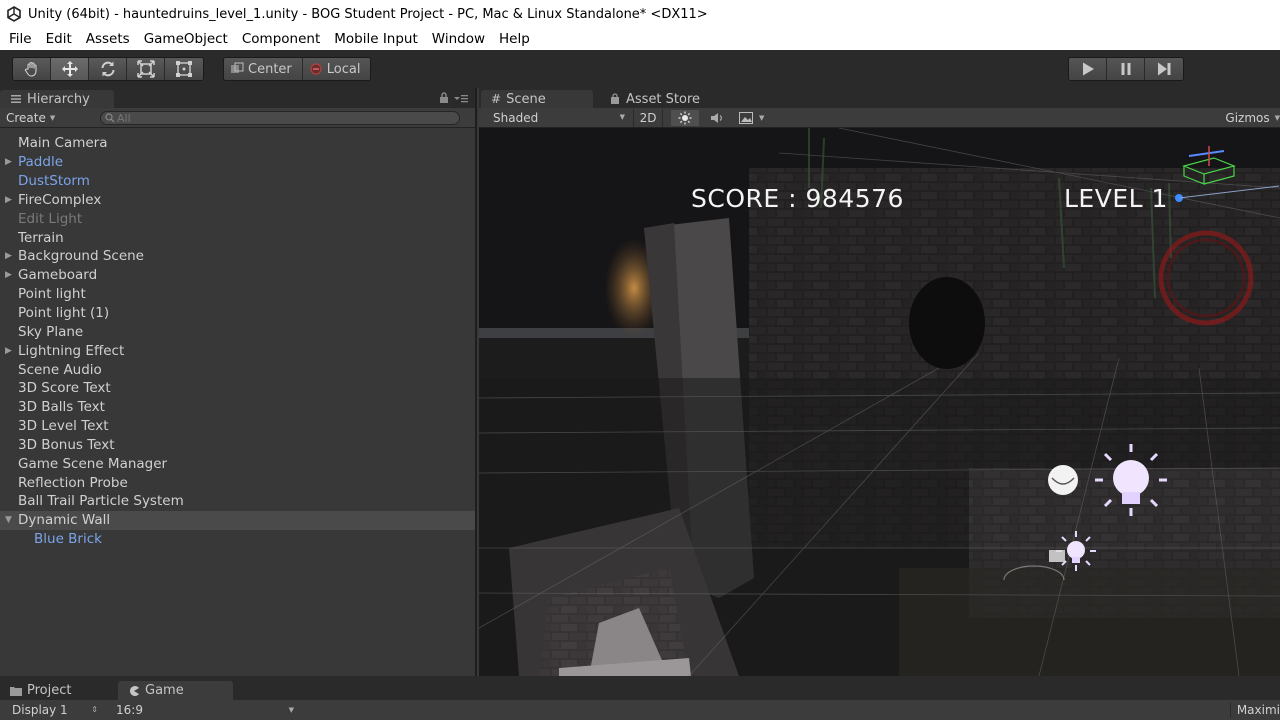 Image resolution: width=1280 pixels, height=720 pixels. Describe the element at coordinates (1116, 198) in the screenshot. I see `level-text: LEVEL 1` at that location.